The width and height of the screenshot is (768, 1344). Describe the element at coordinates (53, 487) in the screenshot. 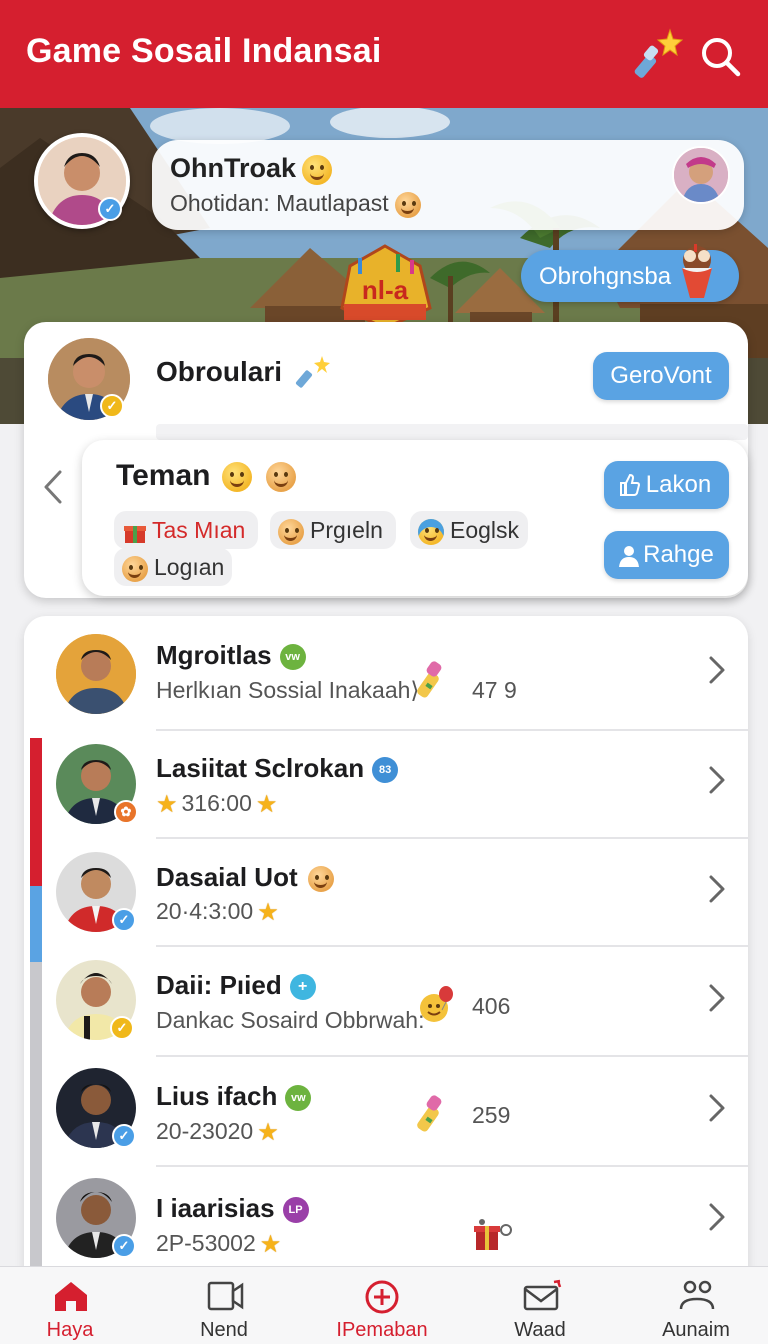

I see `chevron-left-icon` at that location.